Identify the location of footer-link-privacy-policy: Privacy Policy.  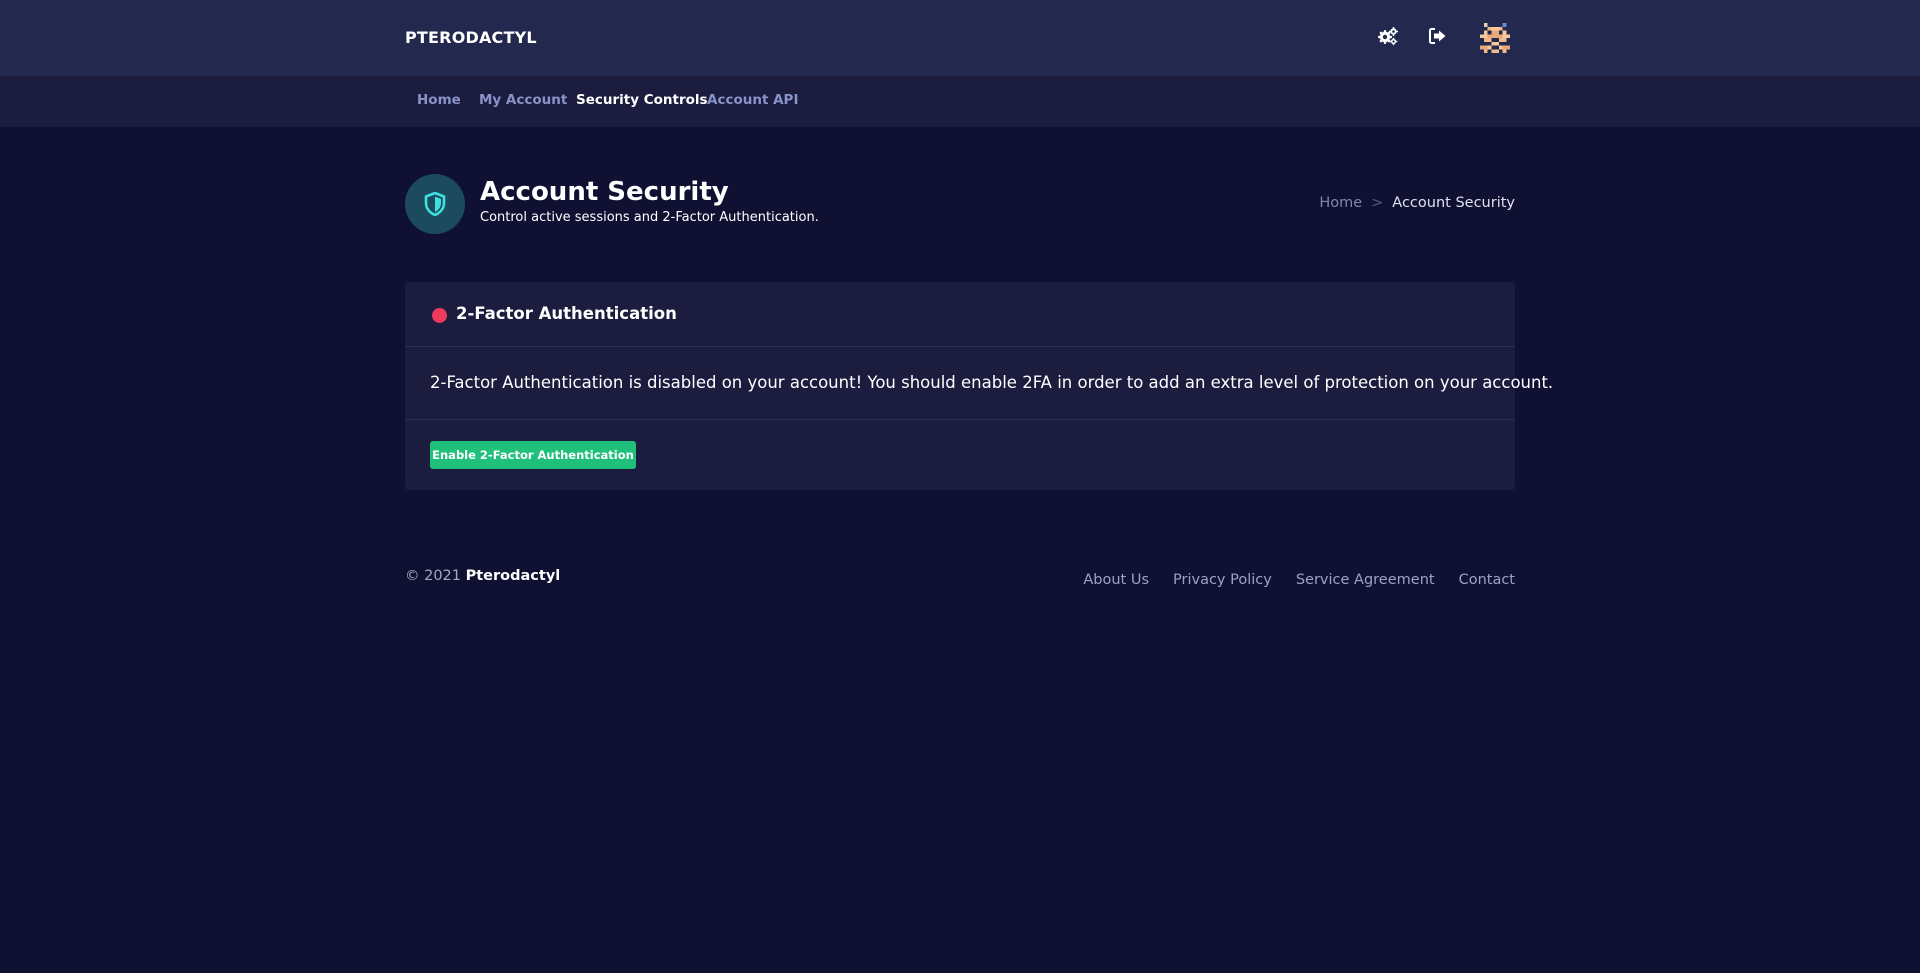
(1222, 580).